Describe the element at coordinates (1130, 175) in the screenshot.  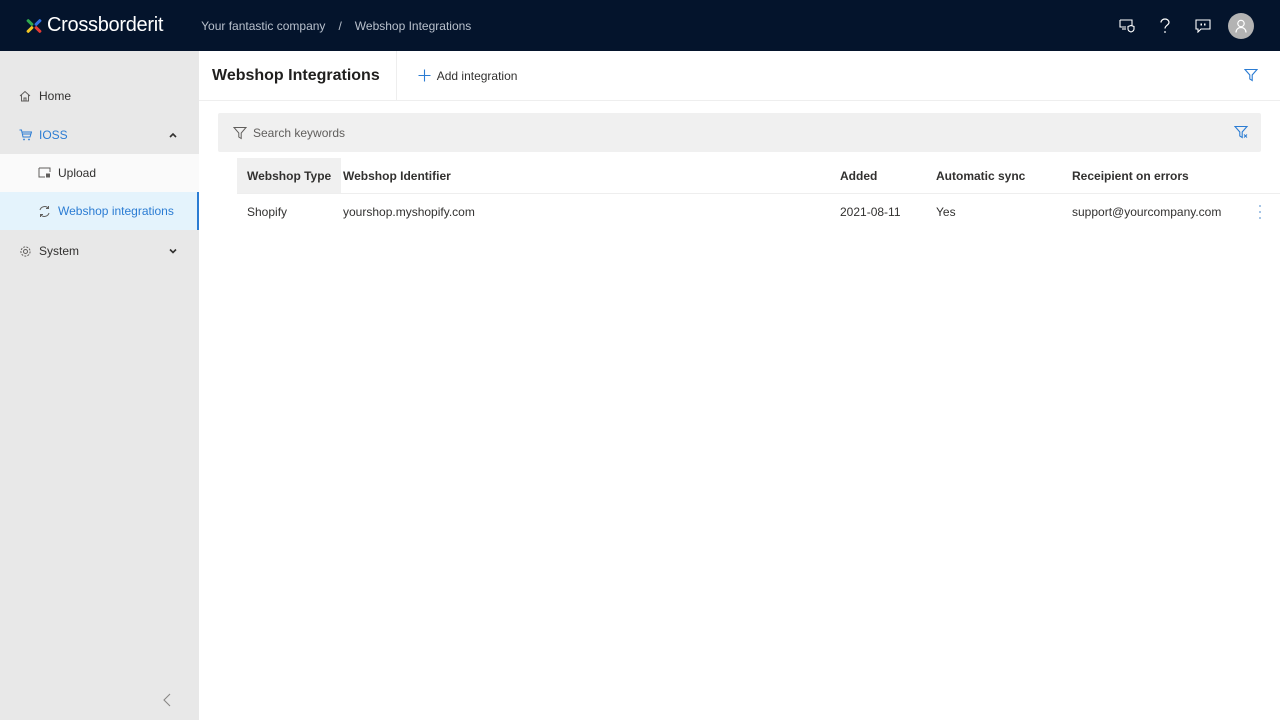
I see `column-header-recipient-on-errors: Receipient on errors` at that location.